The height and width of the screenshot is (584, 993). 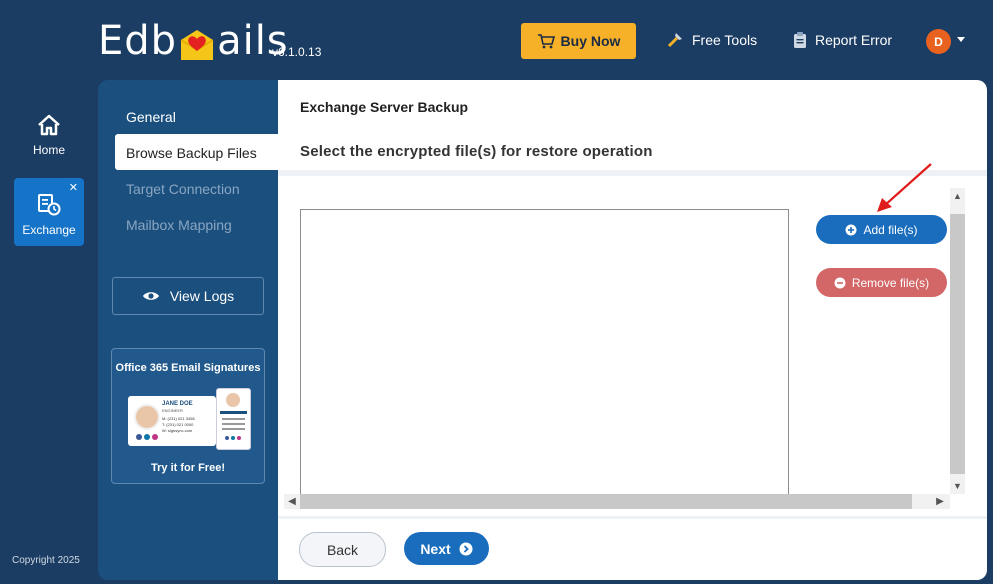 What do you see at coordinates (725, 40) in the screenshot?
I see `free-tools-label: Free Tools` at bounding box center [725, 40].